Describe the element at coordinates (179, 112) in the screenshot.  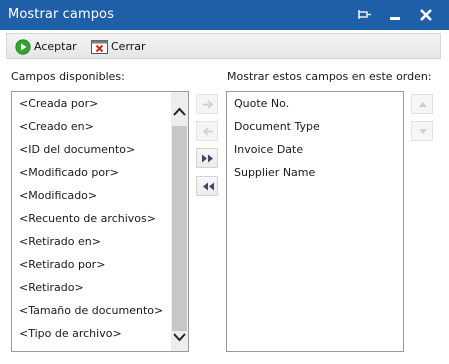
I see `chevron-up-icon` at that location.